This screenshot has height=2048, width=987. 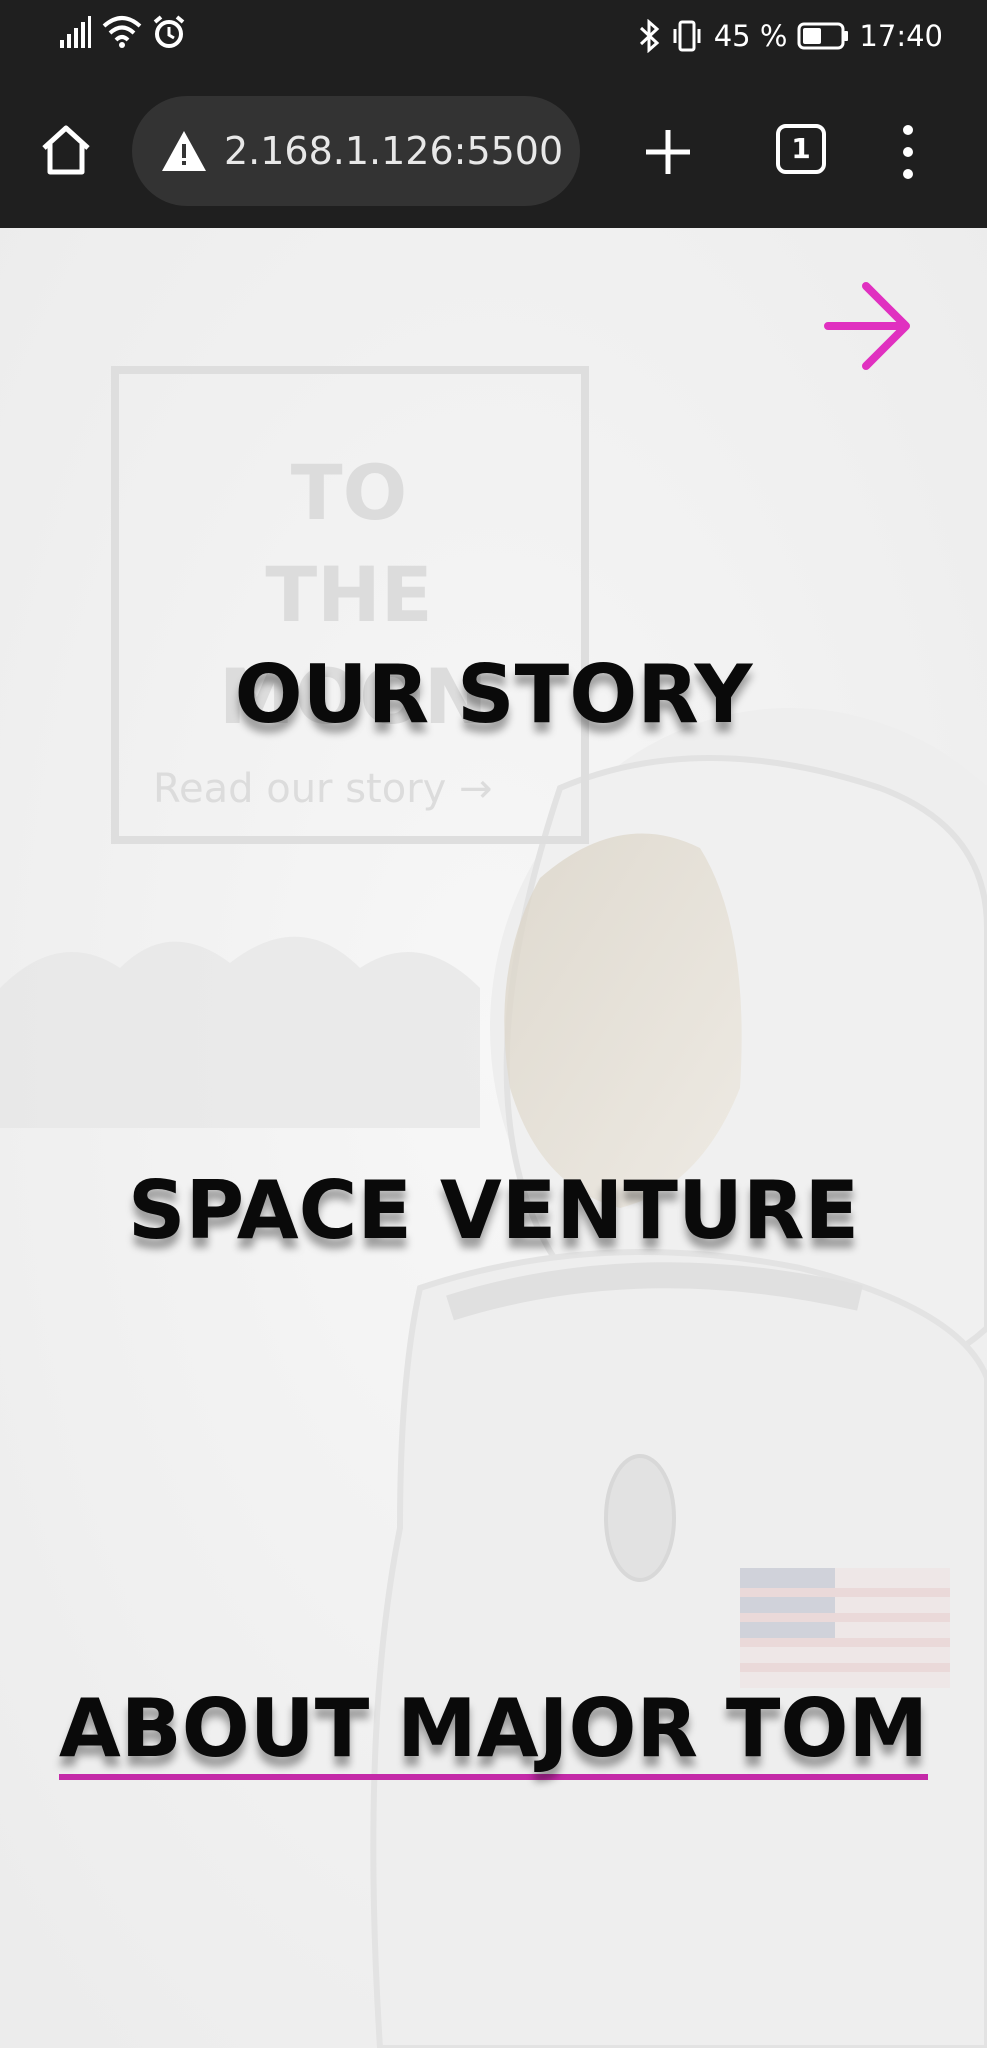 I want to click on tab-count-button: 1, so click(x=801, y=149).